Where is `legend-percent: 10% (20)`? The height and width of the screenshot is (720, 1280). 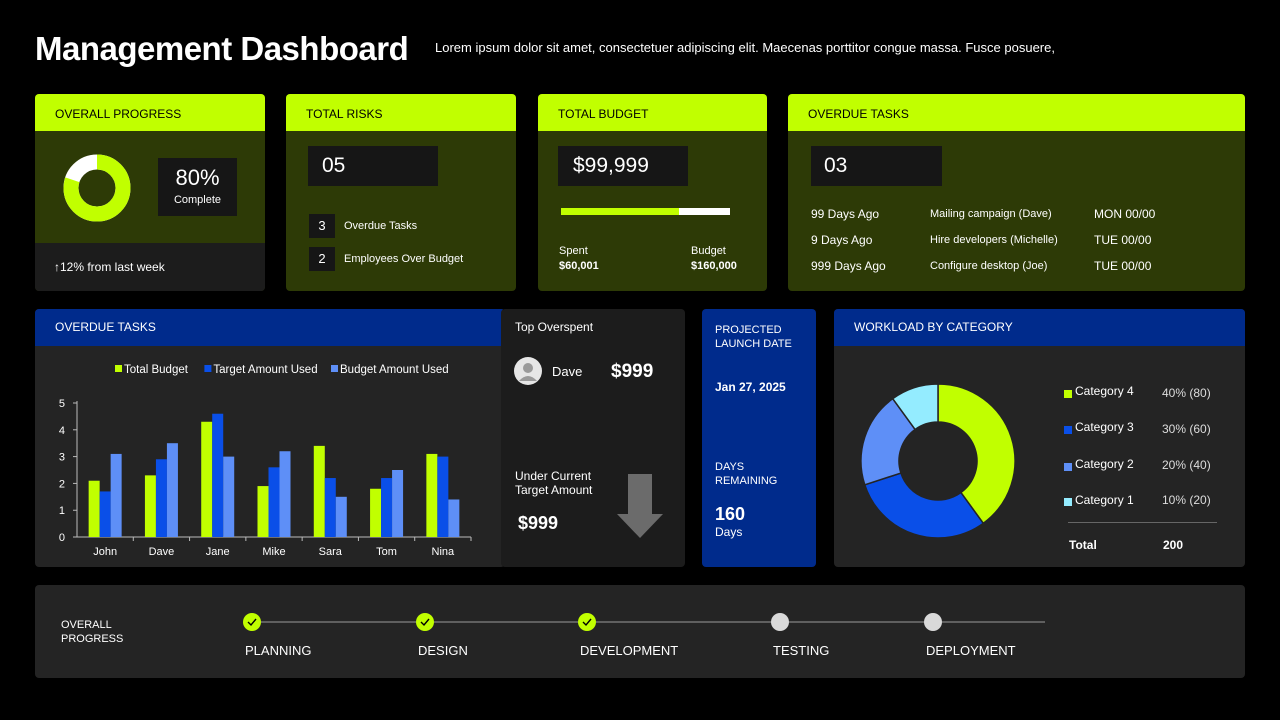 legend-percent: 10% (20) is located at coordinates (1186, 500).